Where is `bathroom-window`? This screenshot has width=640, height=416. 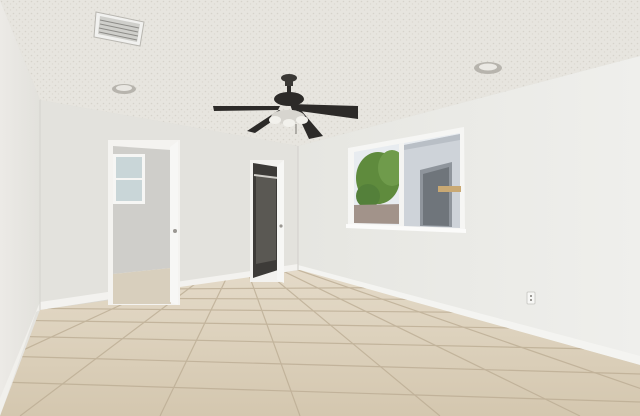 bathroom-window is located at coordinates (129, 179).